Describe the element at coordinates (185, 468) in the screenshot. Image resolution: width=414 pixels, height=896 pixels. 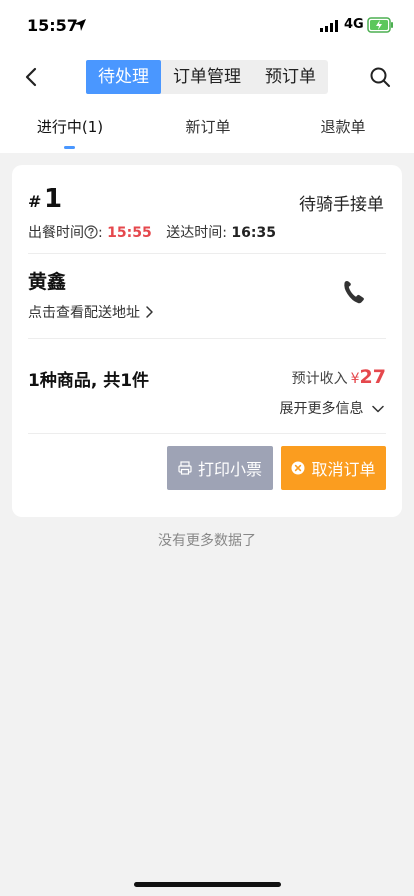
I see `printer-icon` at that location.